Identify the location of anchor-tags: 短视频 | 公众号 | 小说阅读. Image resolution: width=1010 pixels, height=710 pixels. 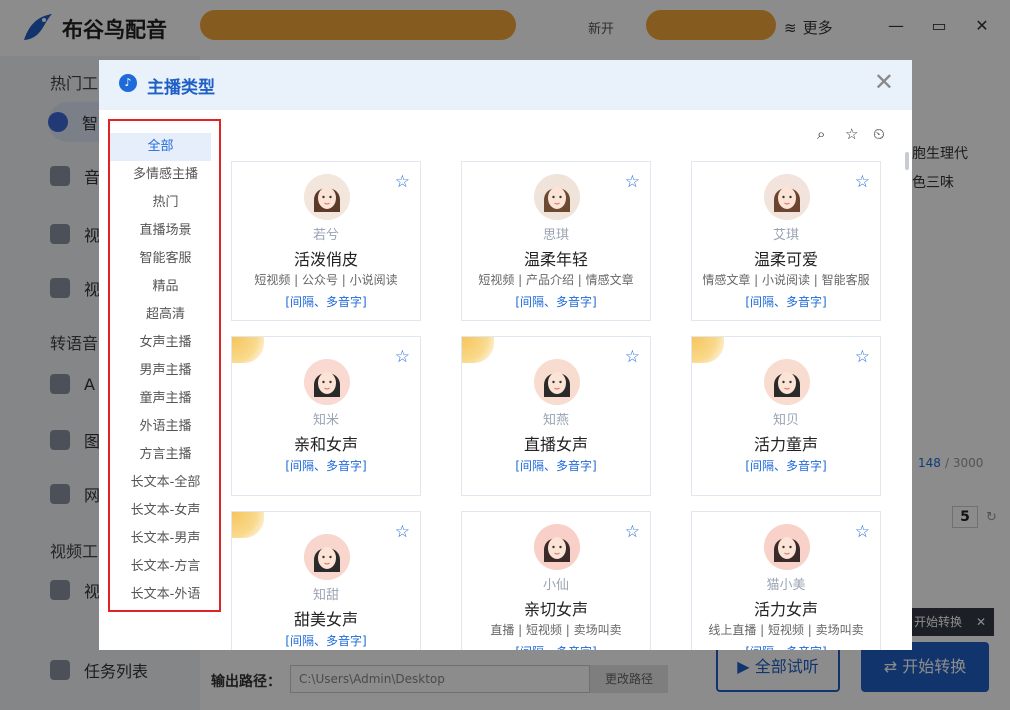
(326, 280).